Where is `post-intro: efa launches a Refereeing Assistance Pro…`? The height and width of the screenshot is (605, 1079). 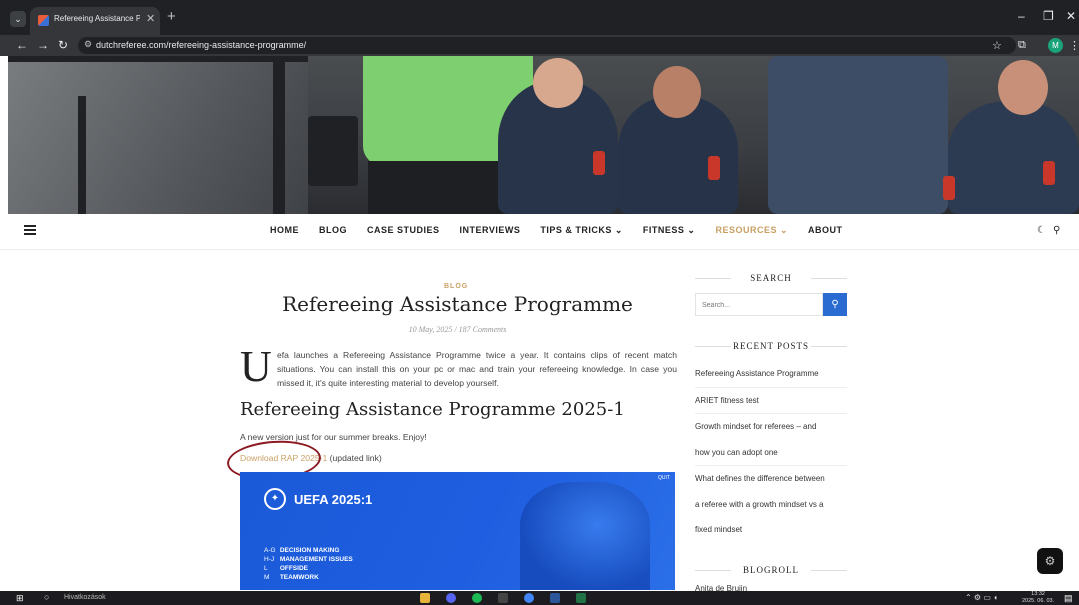 post-intro: efa launches a Refereeing Assistance Pro… is located at coordinates (477, 369).